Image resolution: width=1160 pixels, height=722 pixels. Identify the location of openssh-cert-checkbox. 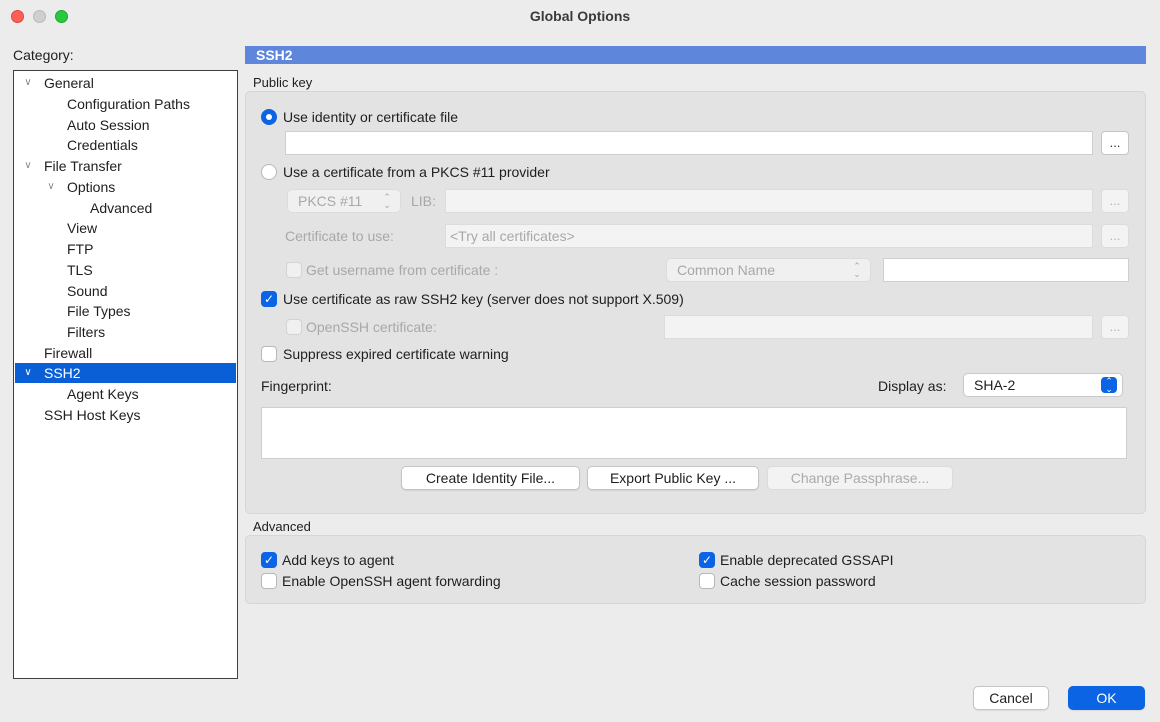
(294, 327).